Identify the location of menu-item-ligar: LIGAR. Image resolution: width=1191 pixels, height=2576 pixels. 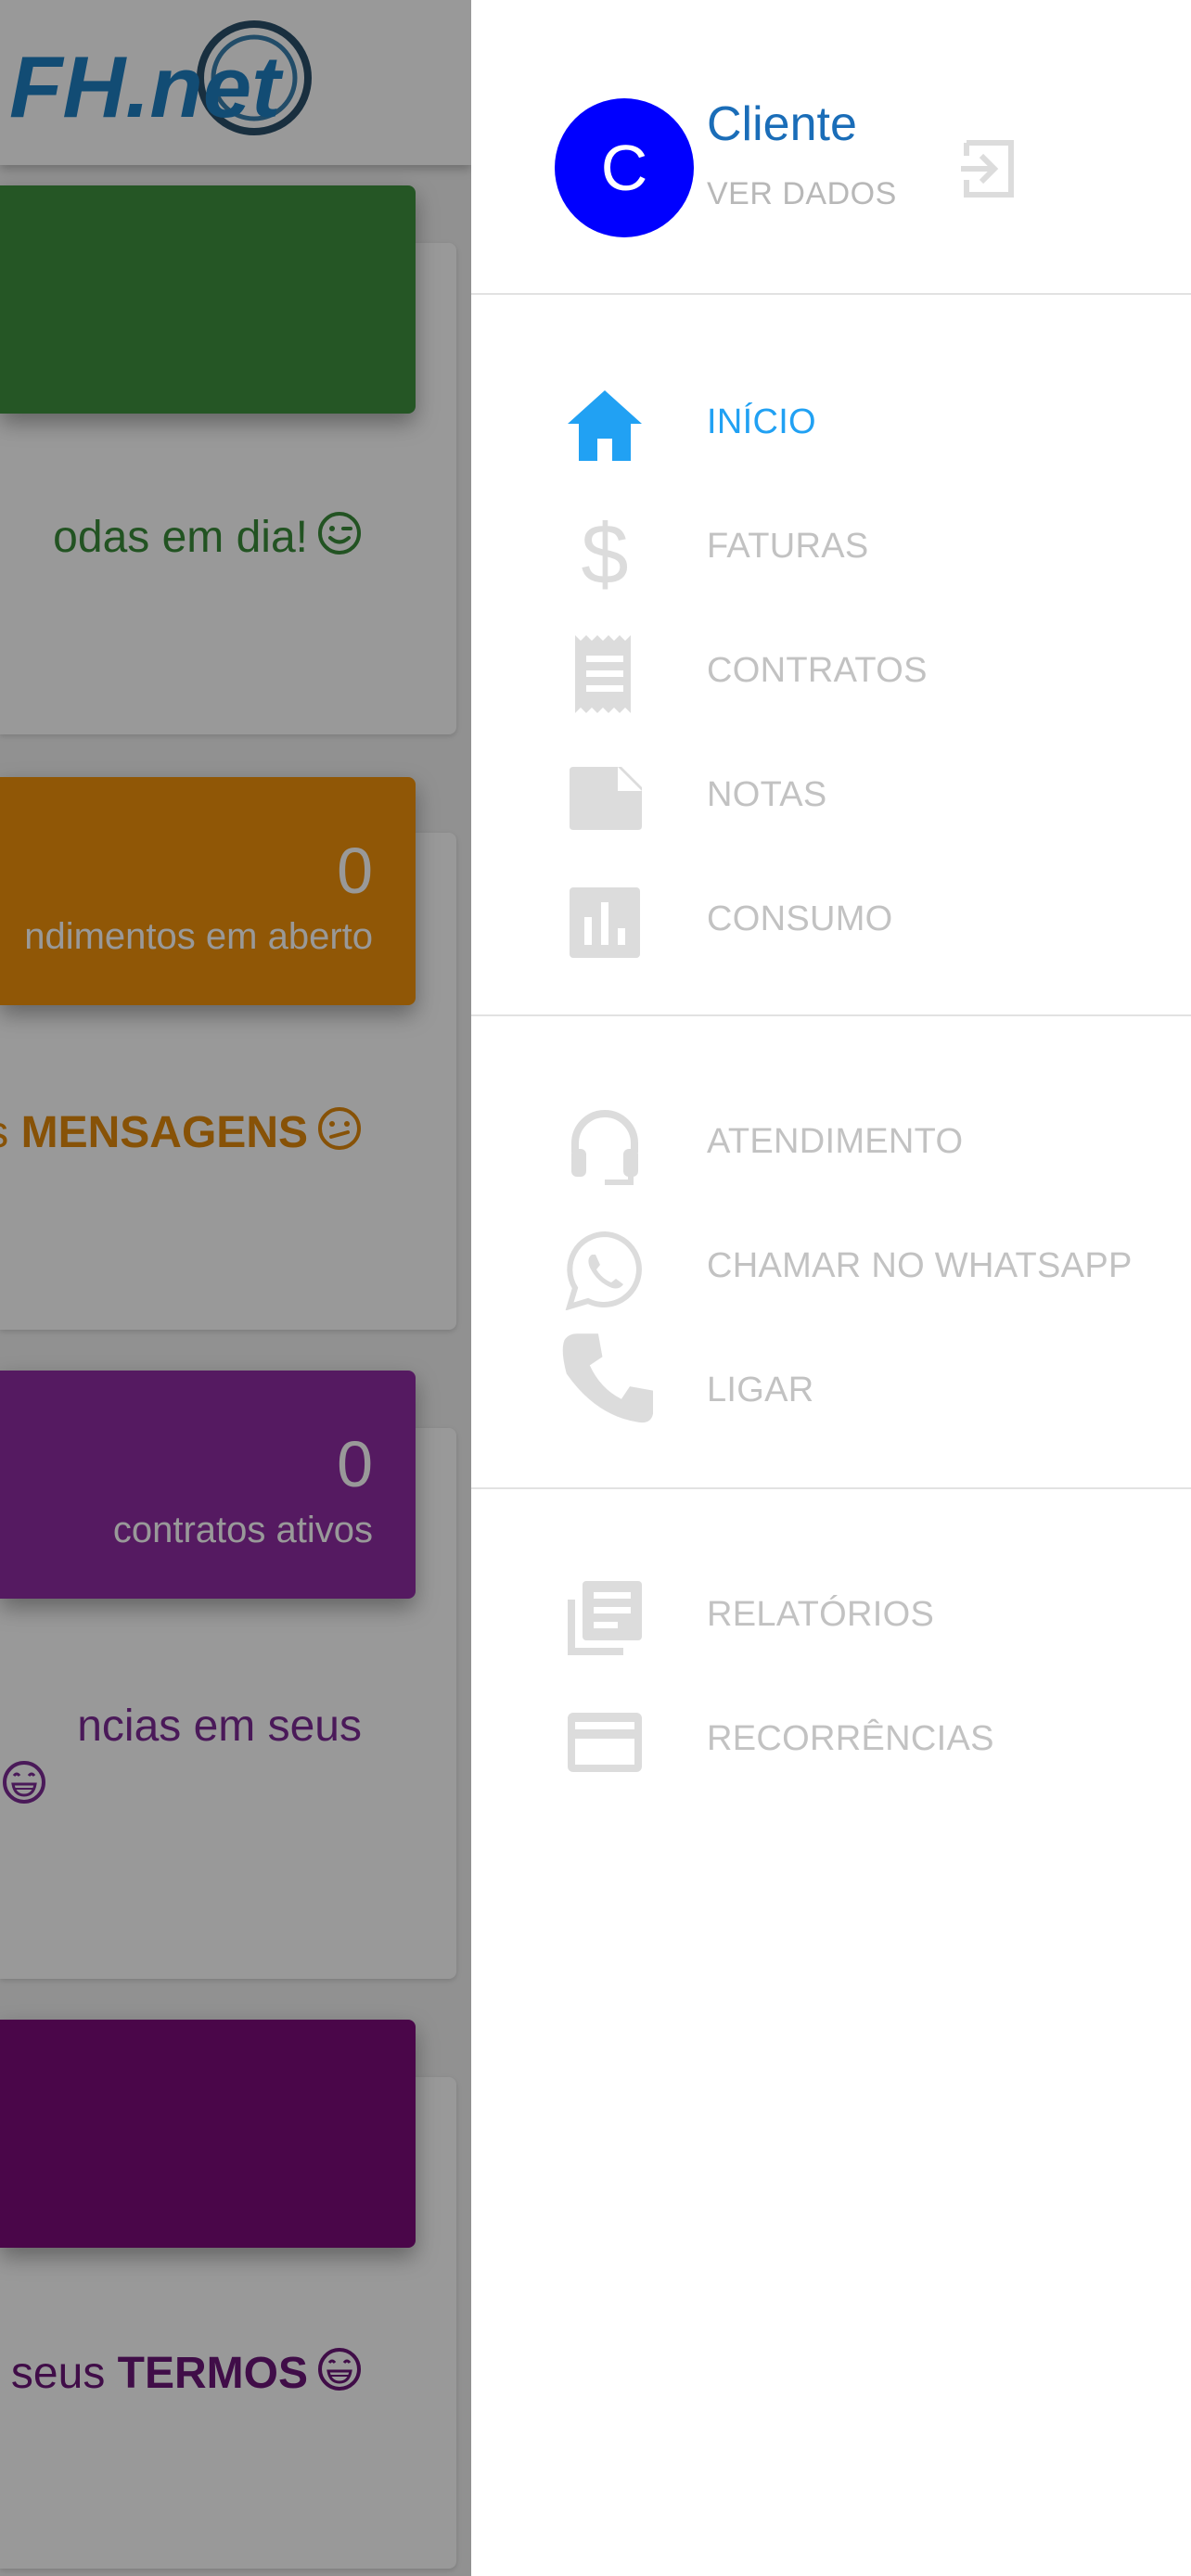
(831, 1379).